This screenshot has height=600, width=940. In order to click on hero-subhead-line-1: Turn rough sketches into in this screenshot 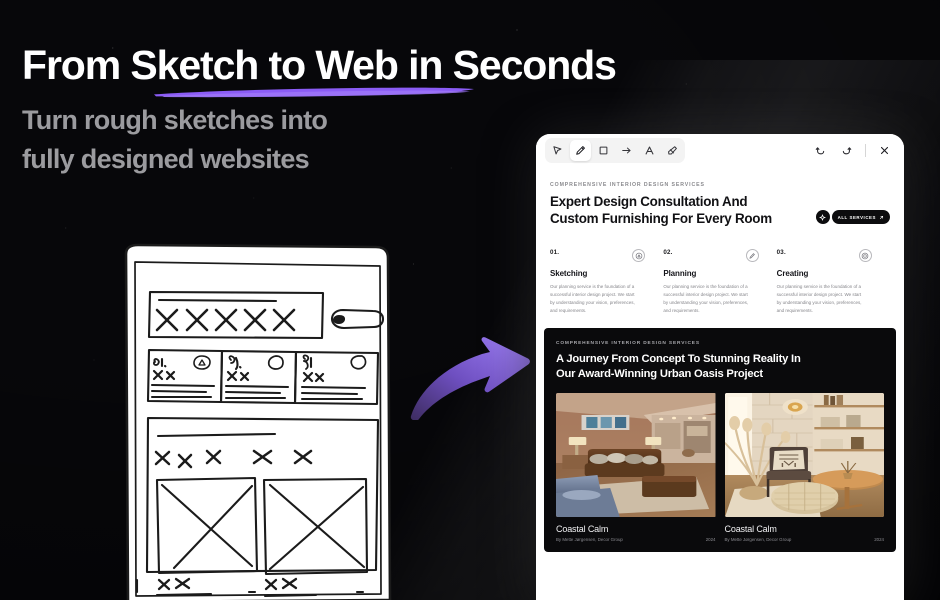, I will do `click(175, 120)`.